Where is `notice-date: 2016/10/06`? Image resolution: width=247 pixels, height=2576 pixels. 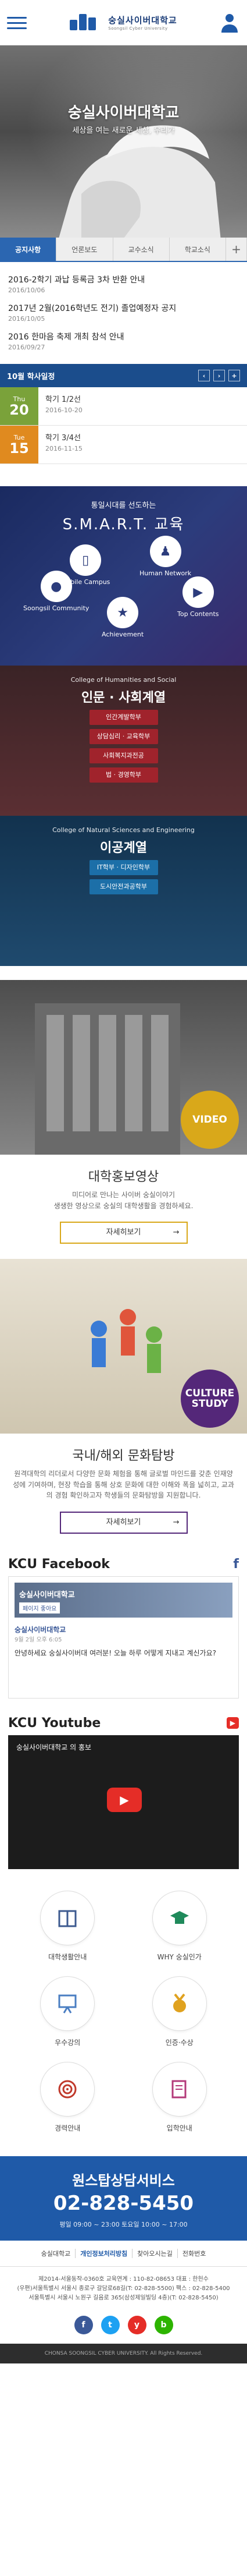 notice-date: 2016/10/06 is located at coordinates (26, 290).